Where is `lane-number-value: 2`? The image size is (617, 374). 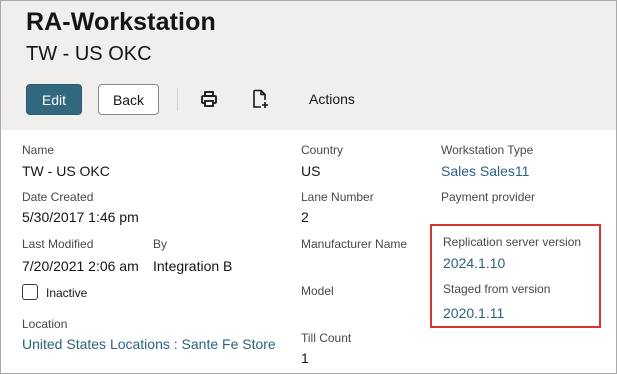 lane-number-value: 2 is located at coordinates (305, 217).